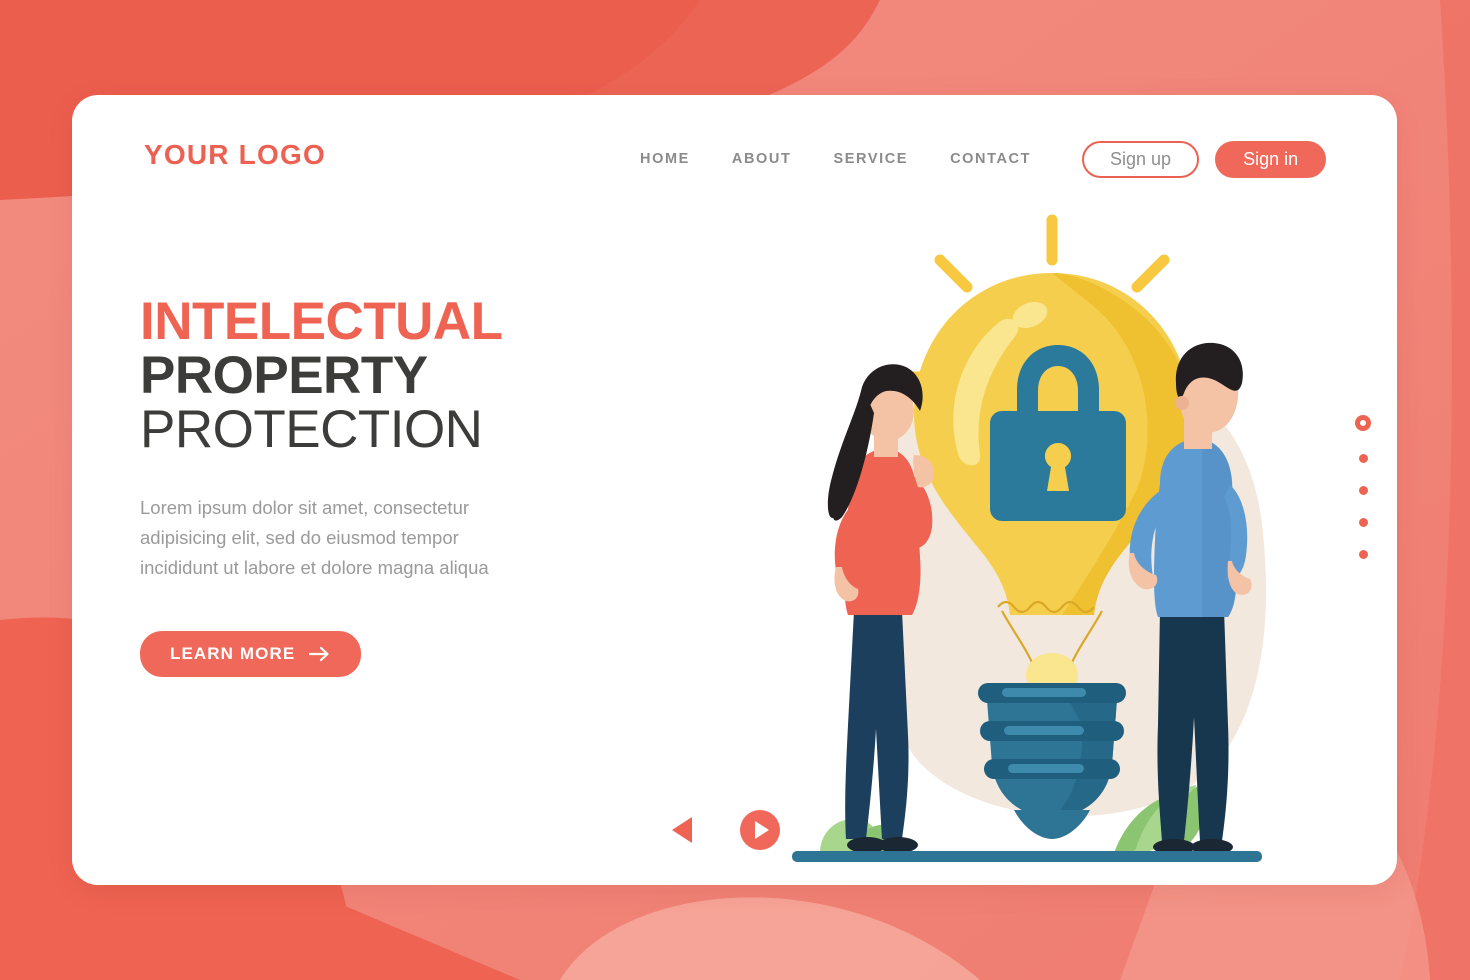 This screenshot has height=980, width=1470. I want to click on site-logo: YOUR LOGO, so click(235, 155).